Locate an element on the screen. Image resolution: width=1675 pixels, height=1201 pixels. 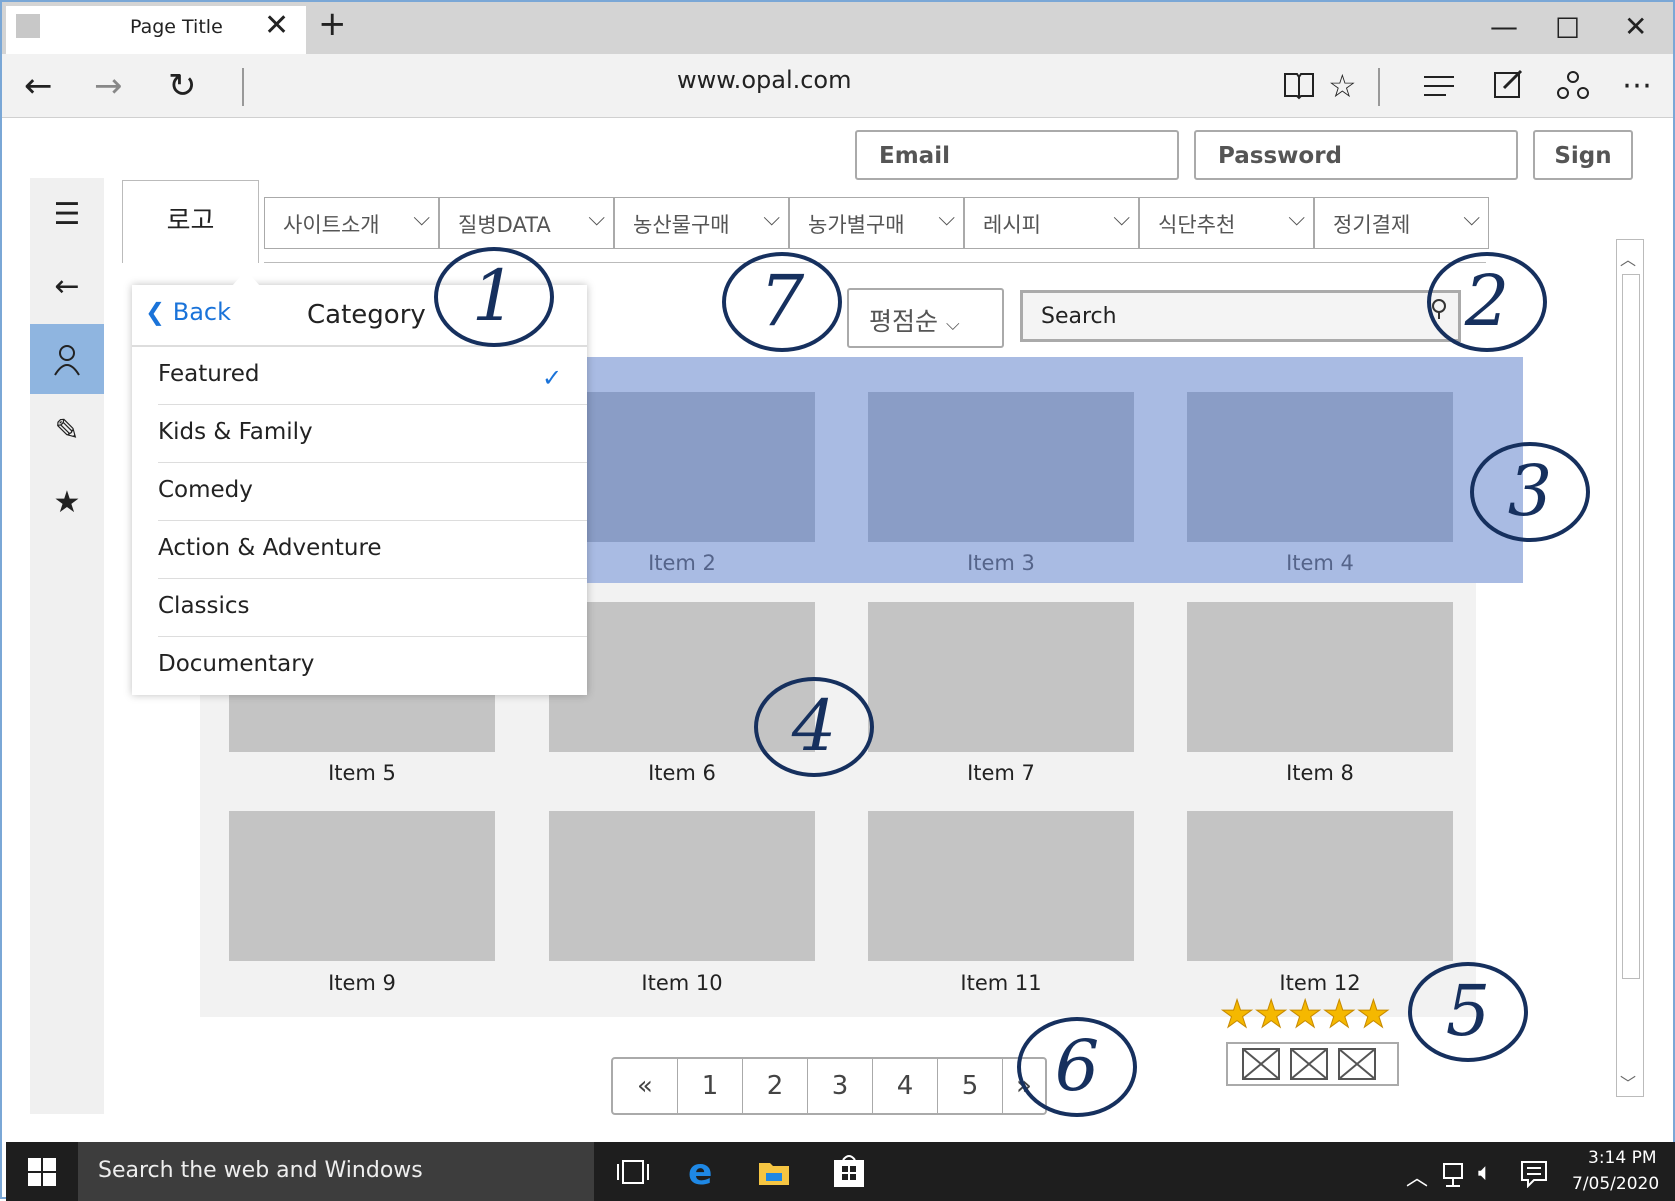
email-field: Email is located at coordinates (1017, 155).